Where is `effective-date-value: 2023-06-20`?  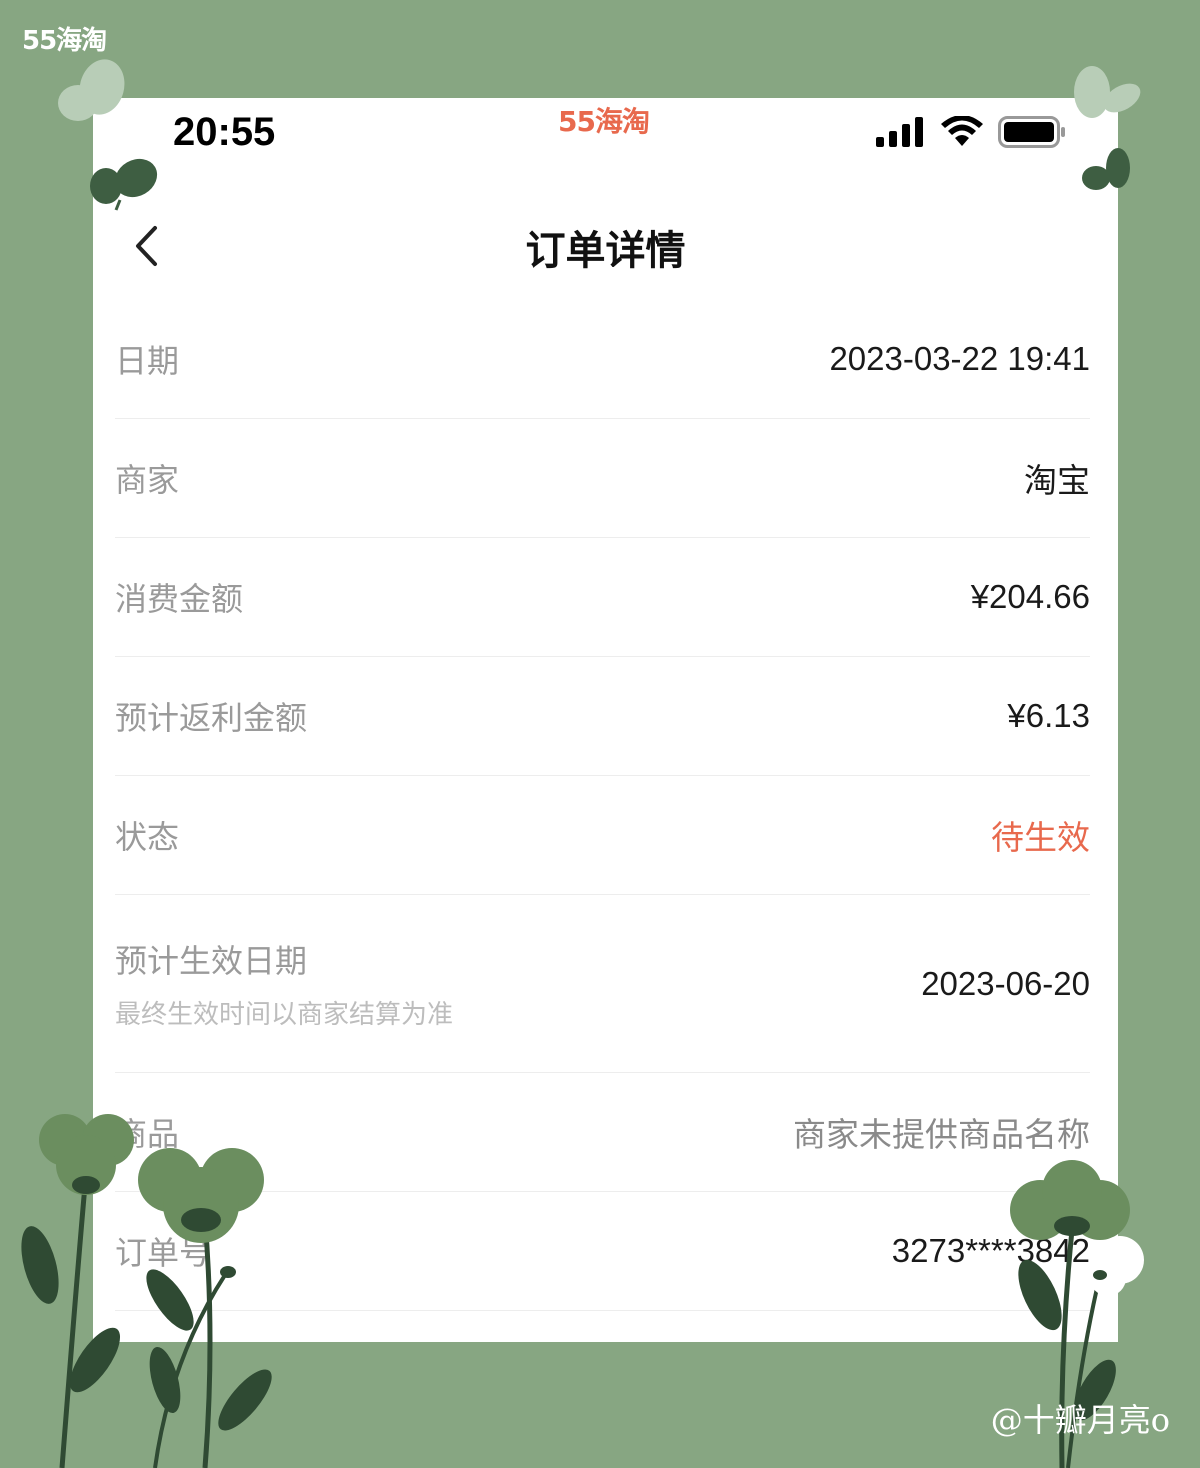
effective-date-value: 2023-06-20 is located at coordinates (1005, 983).